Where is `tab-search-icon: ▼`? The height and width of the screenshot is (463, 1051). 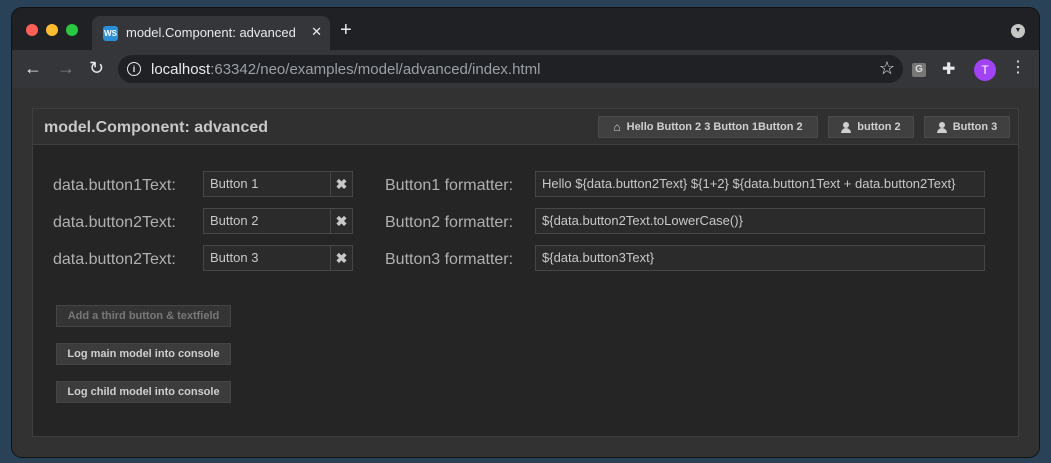 tab-search-icon: ▼ is located at coordinates (1018, 31).